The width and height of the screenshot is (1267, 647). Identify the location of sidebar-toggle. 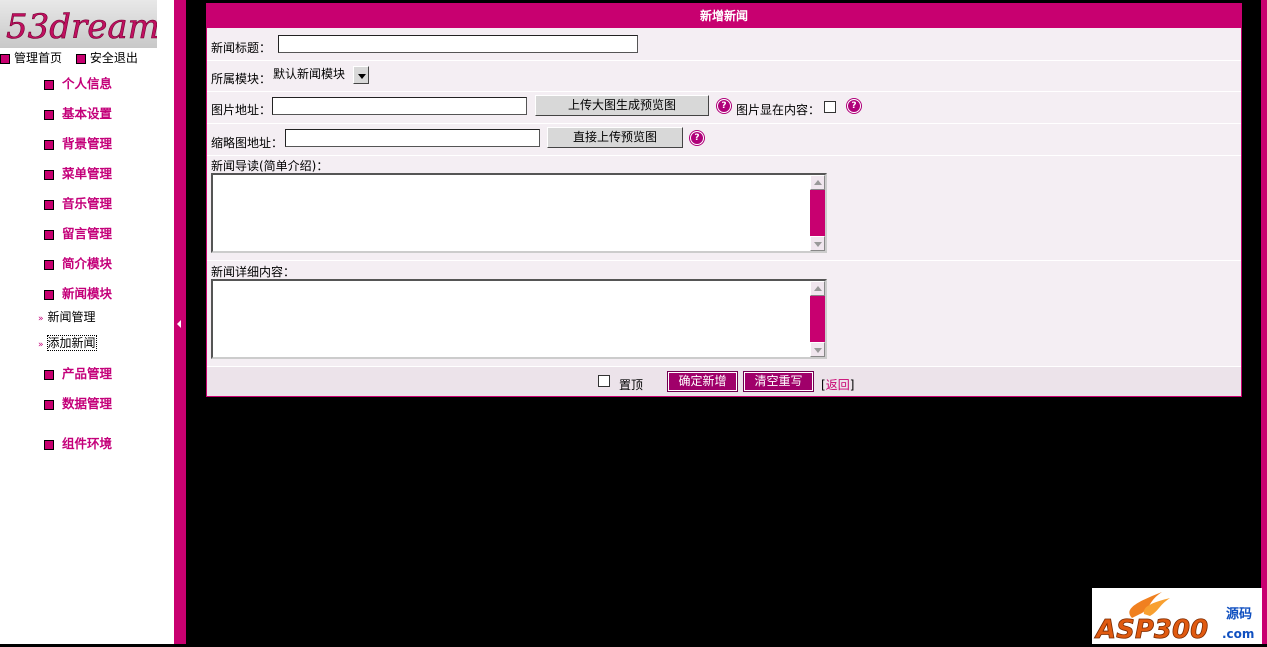
(180, 322).